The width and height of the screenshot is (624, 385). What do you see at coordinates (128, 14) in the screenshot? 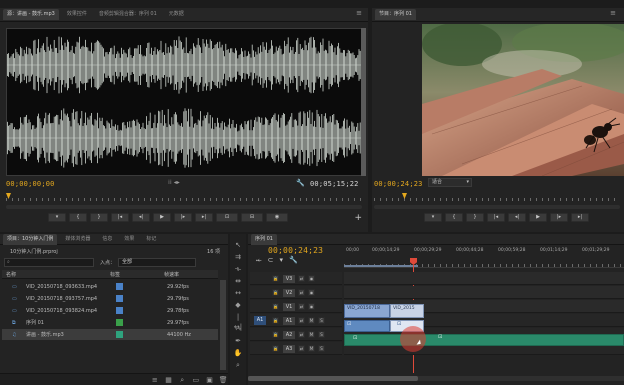
I see `tab-audio-mixer: 音频剪辑混合器：序列 01` at bounding box center [128, 14].